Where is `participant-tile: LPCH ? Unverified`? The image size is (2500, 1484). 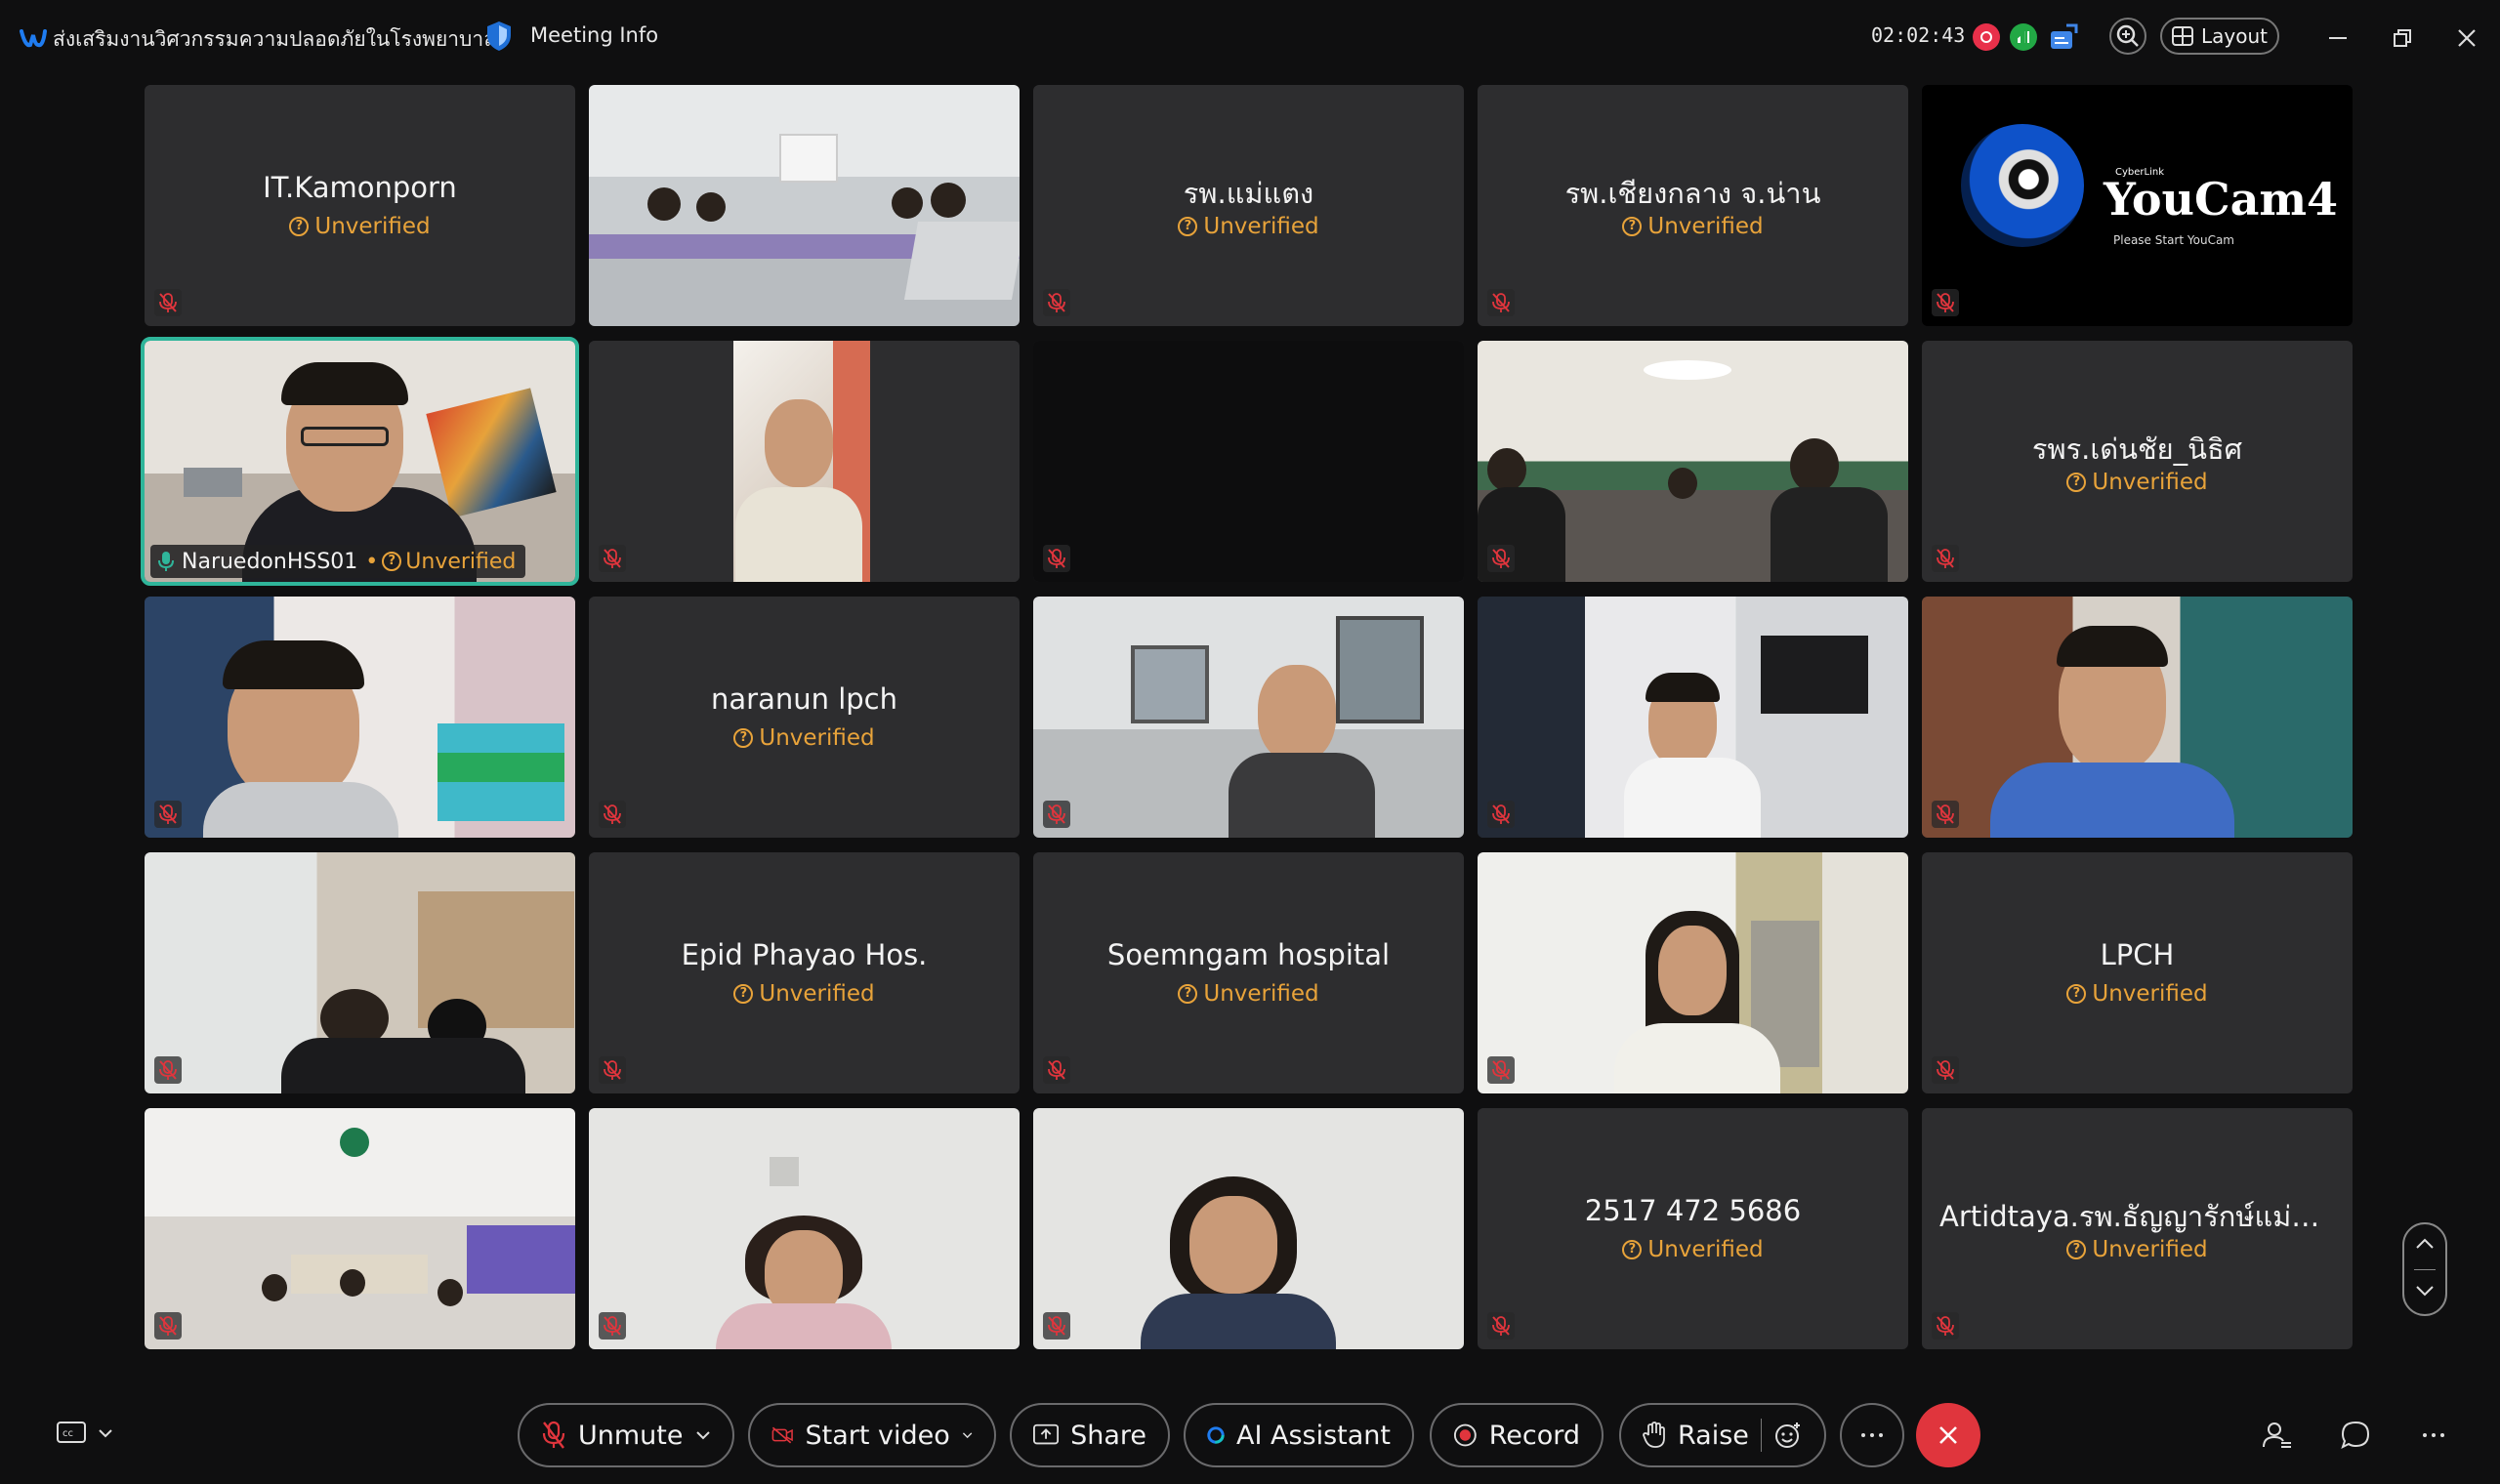 participant-tile: LPCH ? Unverified is located at coordinates (2137, 973).